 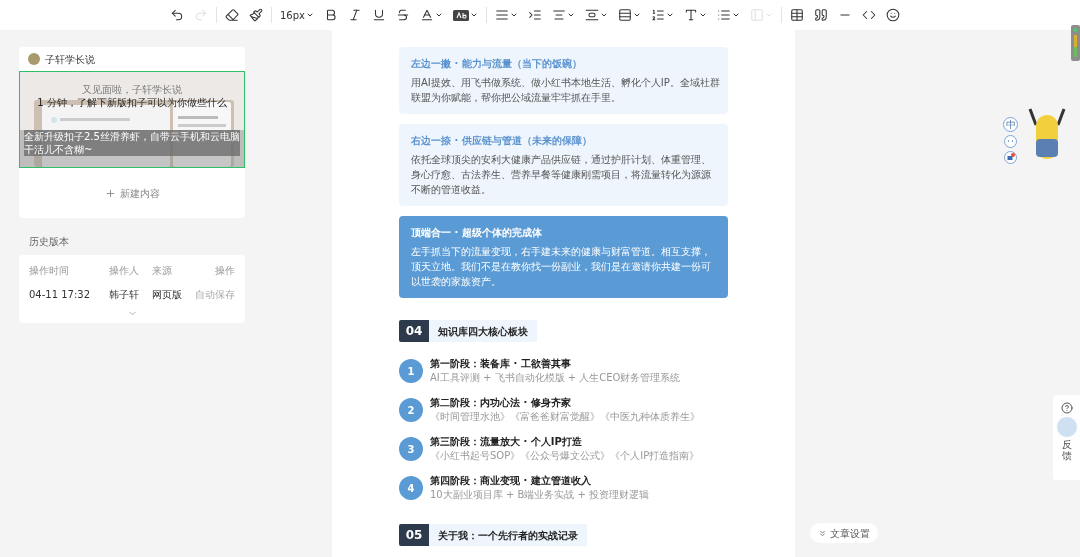 I want to click on step-title: 第二阶段：内功心法 · 修身齐家, so click(x=501, y=403).